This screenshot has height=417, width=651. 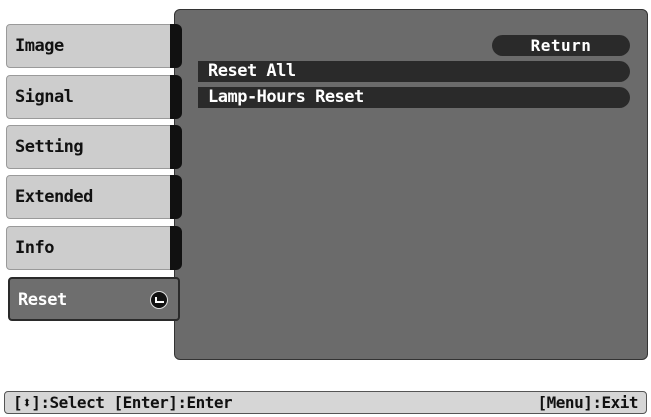 I want to click on option-lamp-hours-reset: Lamp-Hours Reset, so click(x=414, y=97).